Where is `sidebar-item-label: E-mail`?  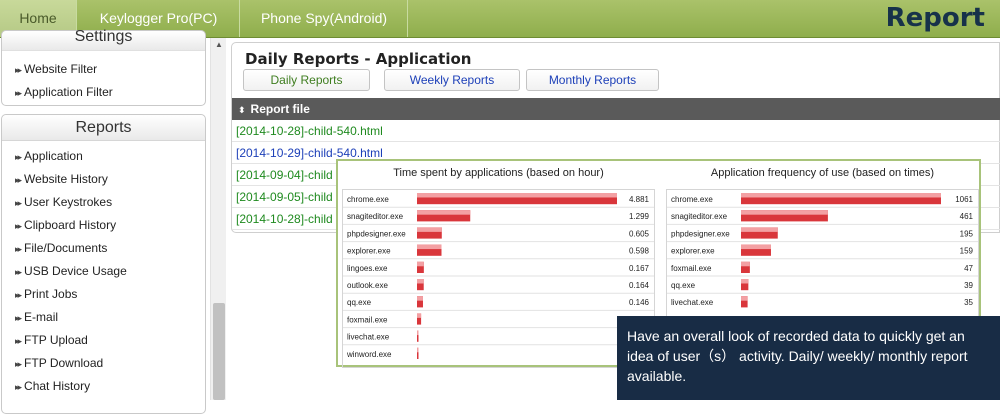
sidebar-item-label: E-mail is located at coordinates (41, 317).